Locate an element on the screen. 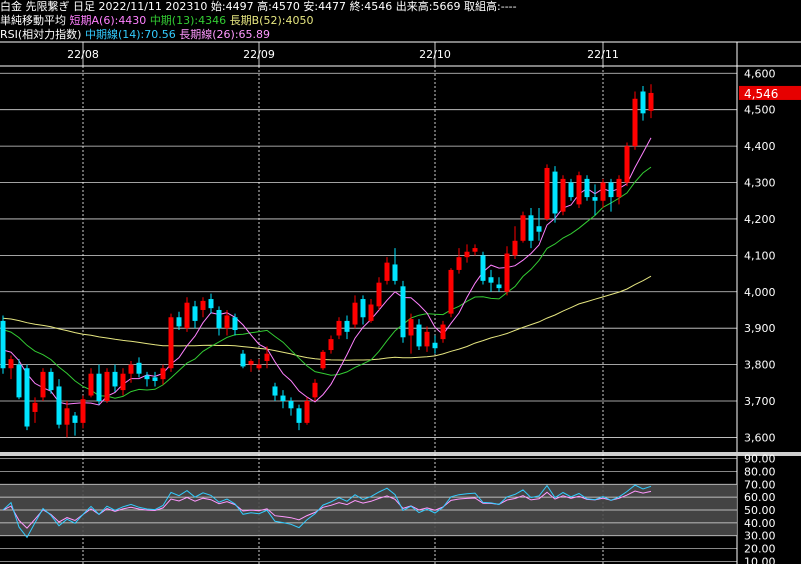 Image resolution: width=801 pixels, height=564 pixels. price-tick-label: 4,300 is located at coordinates (760, 183).